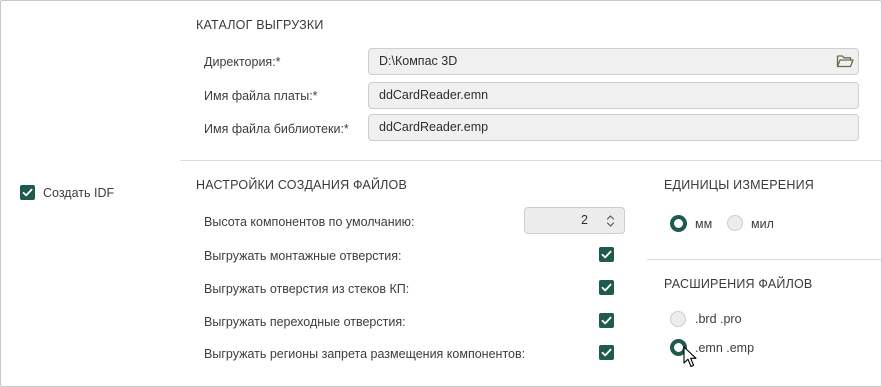 The height and width of the screenshot is (387, 882). I want to click on units-title: ЕДИНИЦЫ ИЗМЕРЕНИЯ, so click(739, 185).